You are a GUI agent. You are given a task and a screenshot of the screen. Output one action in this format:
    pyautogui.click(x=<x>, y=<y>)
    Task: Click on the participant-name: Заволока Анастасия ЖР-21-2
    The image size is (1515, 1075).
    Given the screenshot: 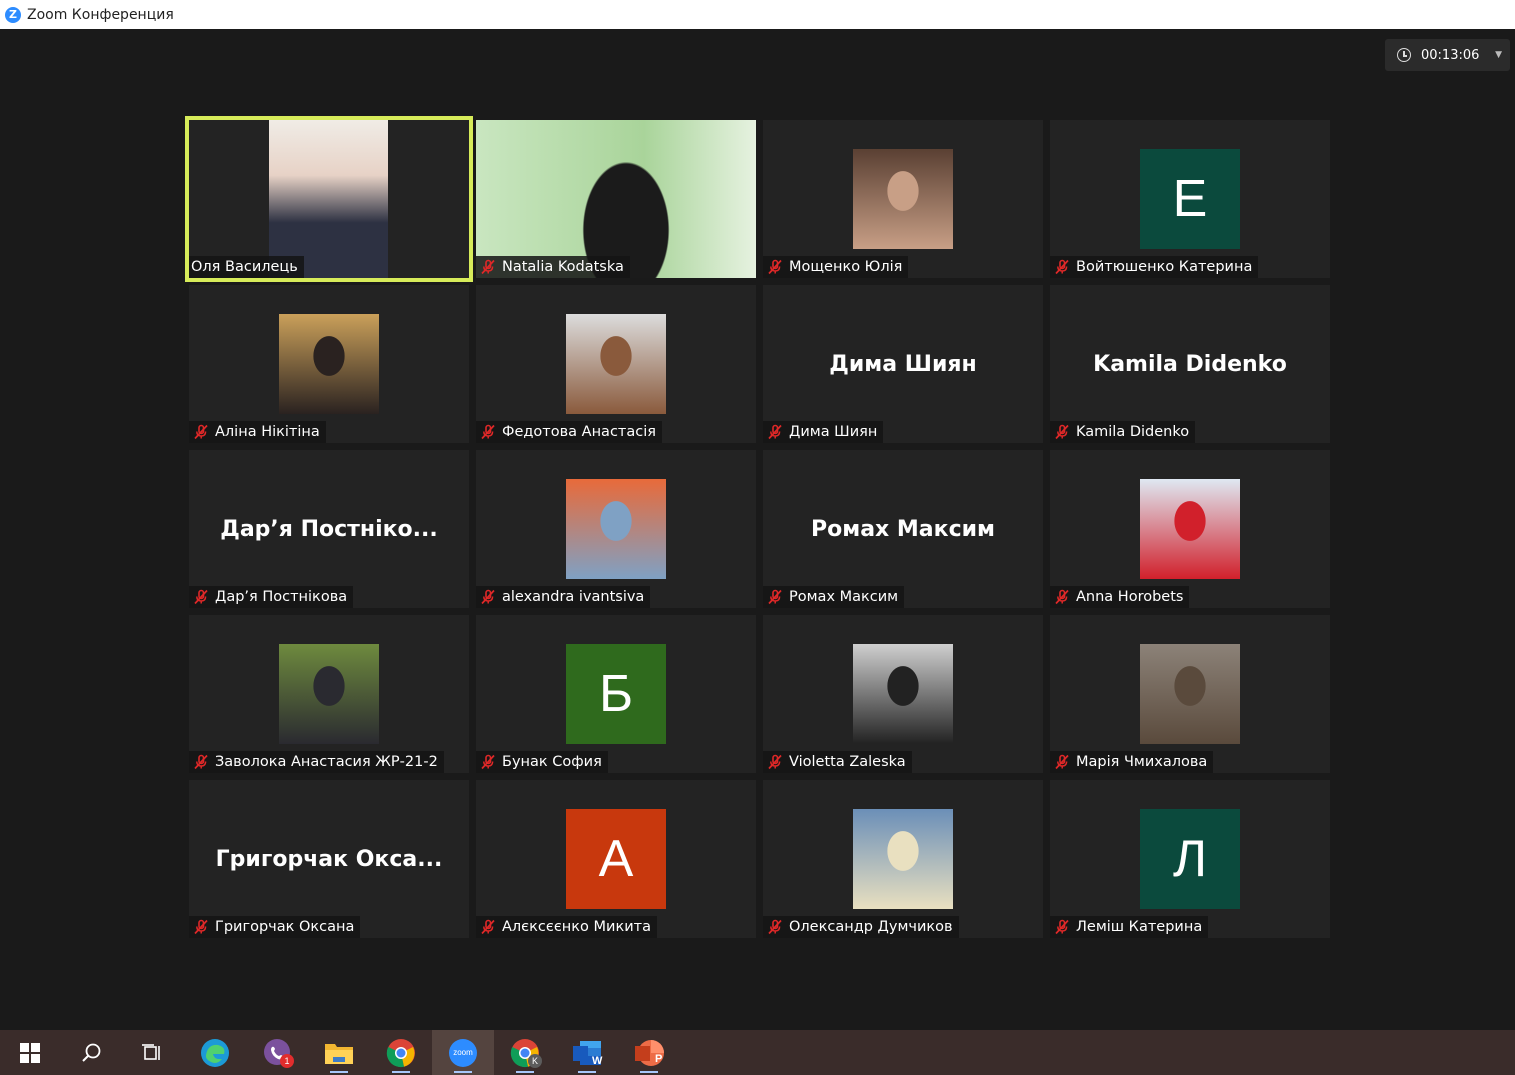 What is the action you would take?
    pyautogui.click(x=326, y=762)
    